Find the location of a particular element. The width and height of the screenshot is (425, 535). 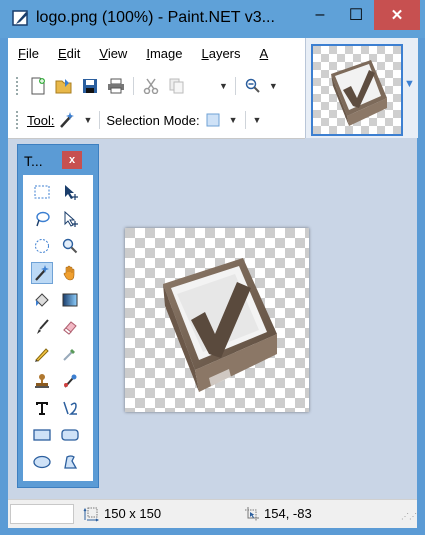

magic-wand-tool is located at coordinates (42, 273).